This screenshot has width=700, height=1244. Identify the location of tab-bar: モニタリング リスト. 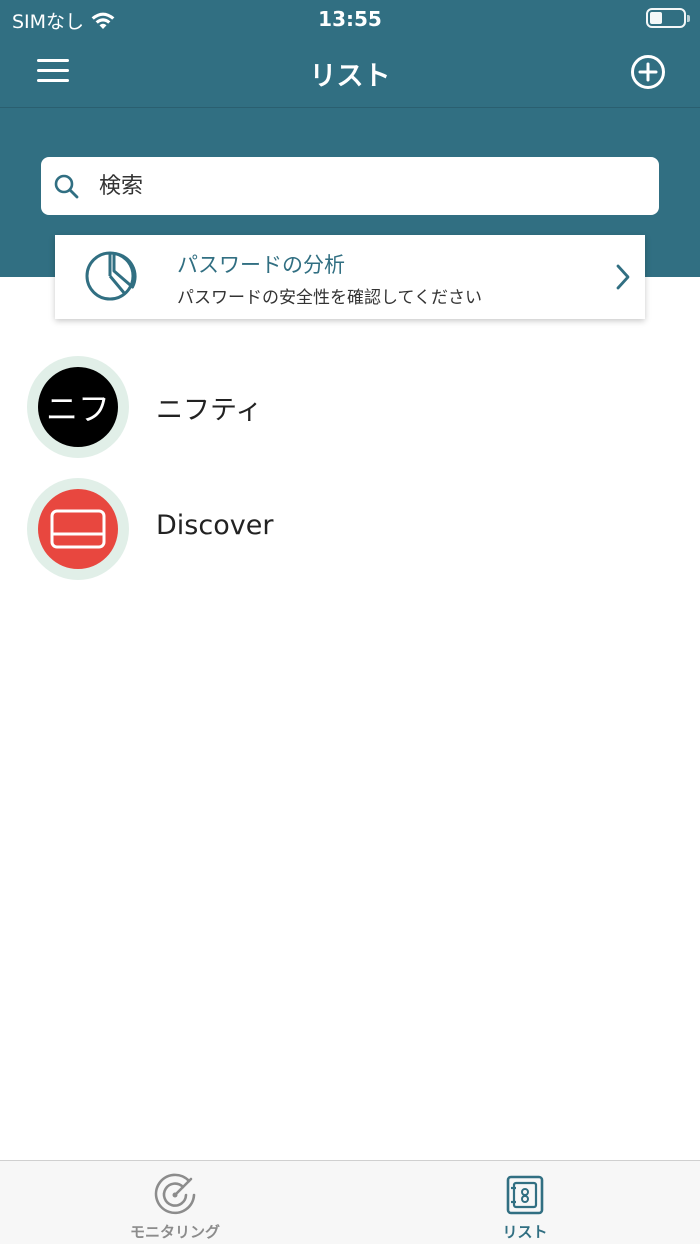
(350, 1202).